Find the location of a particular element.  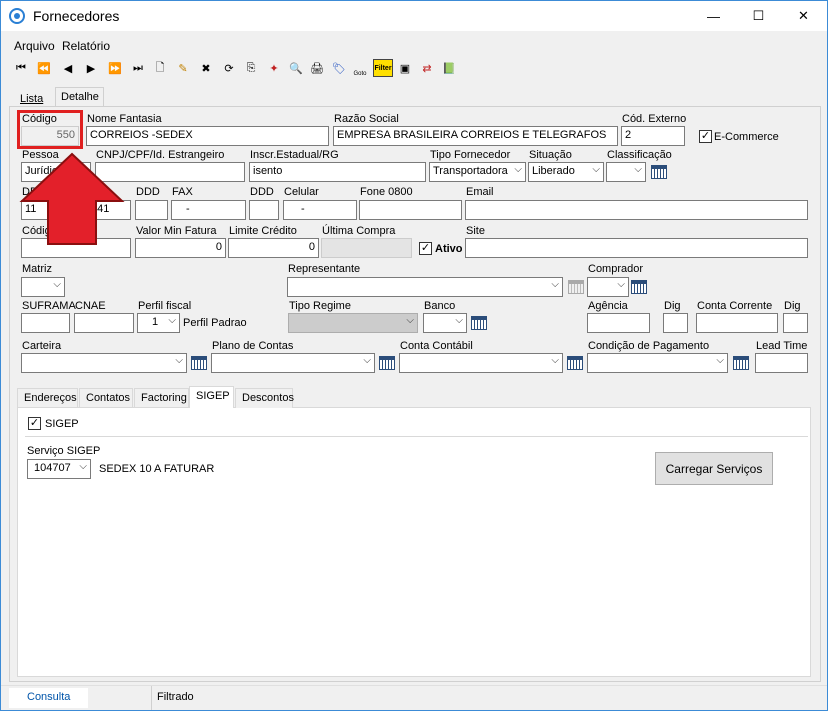

ddd-cel-field is located at coordinates (264, 210).